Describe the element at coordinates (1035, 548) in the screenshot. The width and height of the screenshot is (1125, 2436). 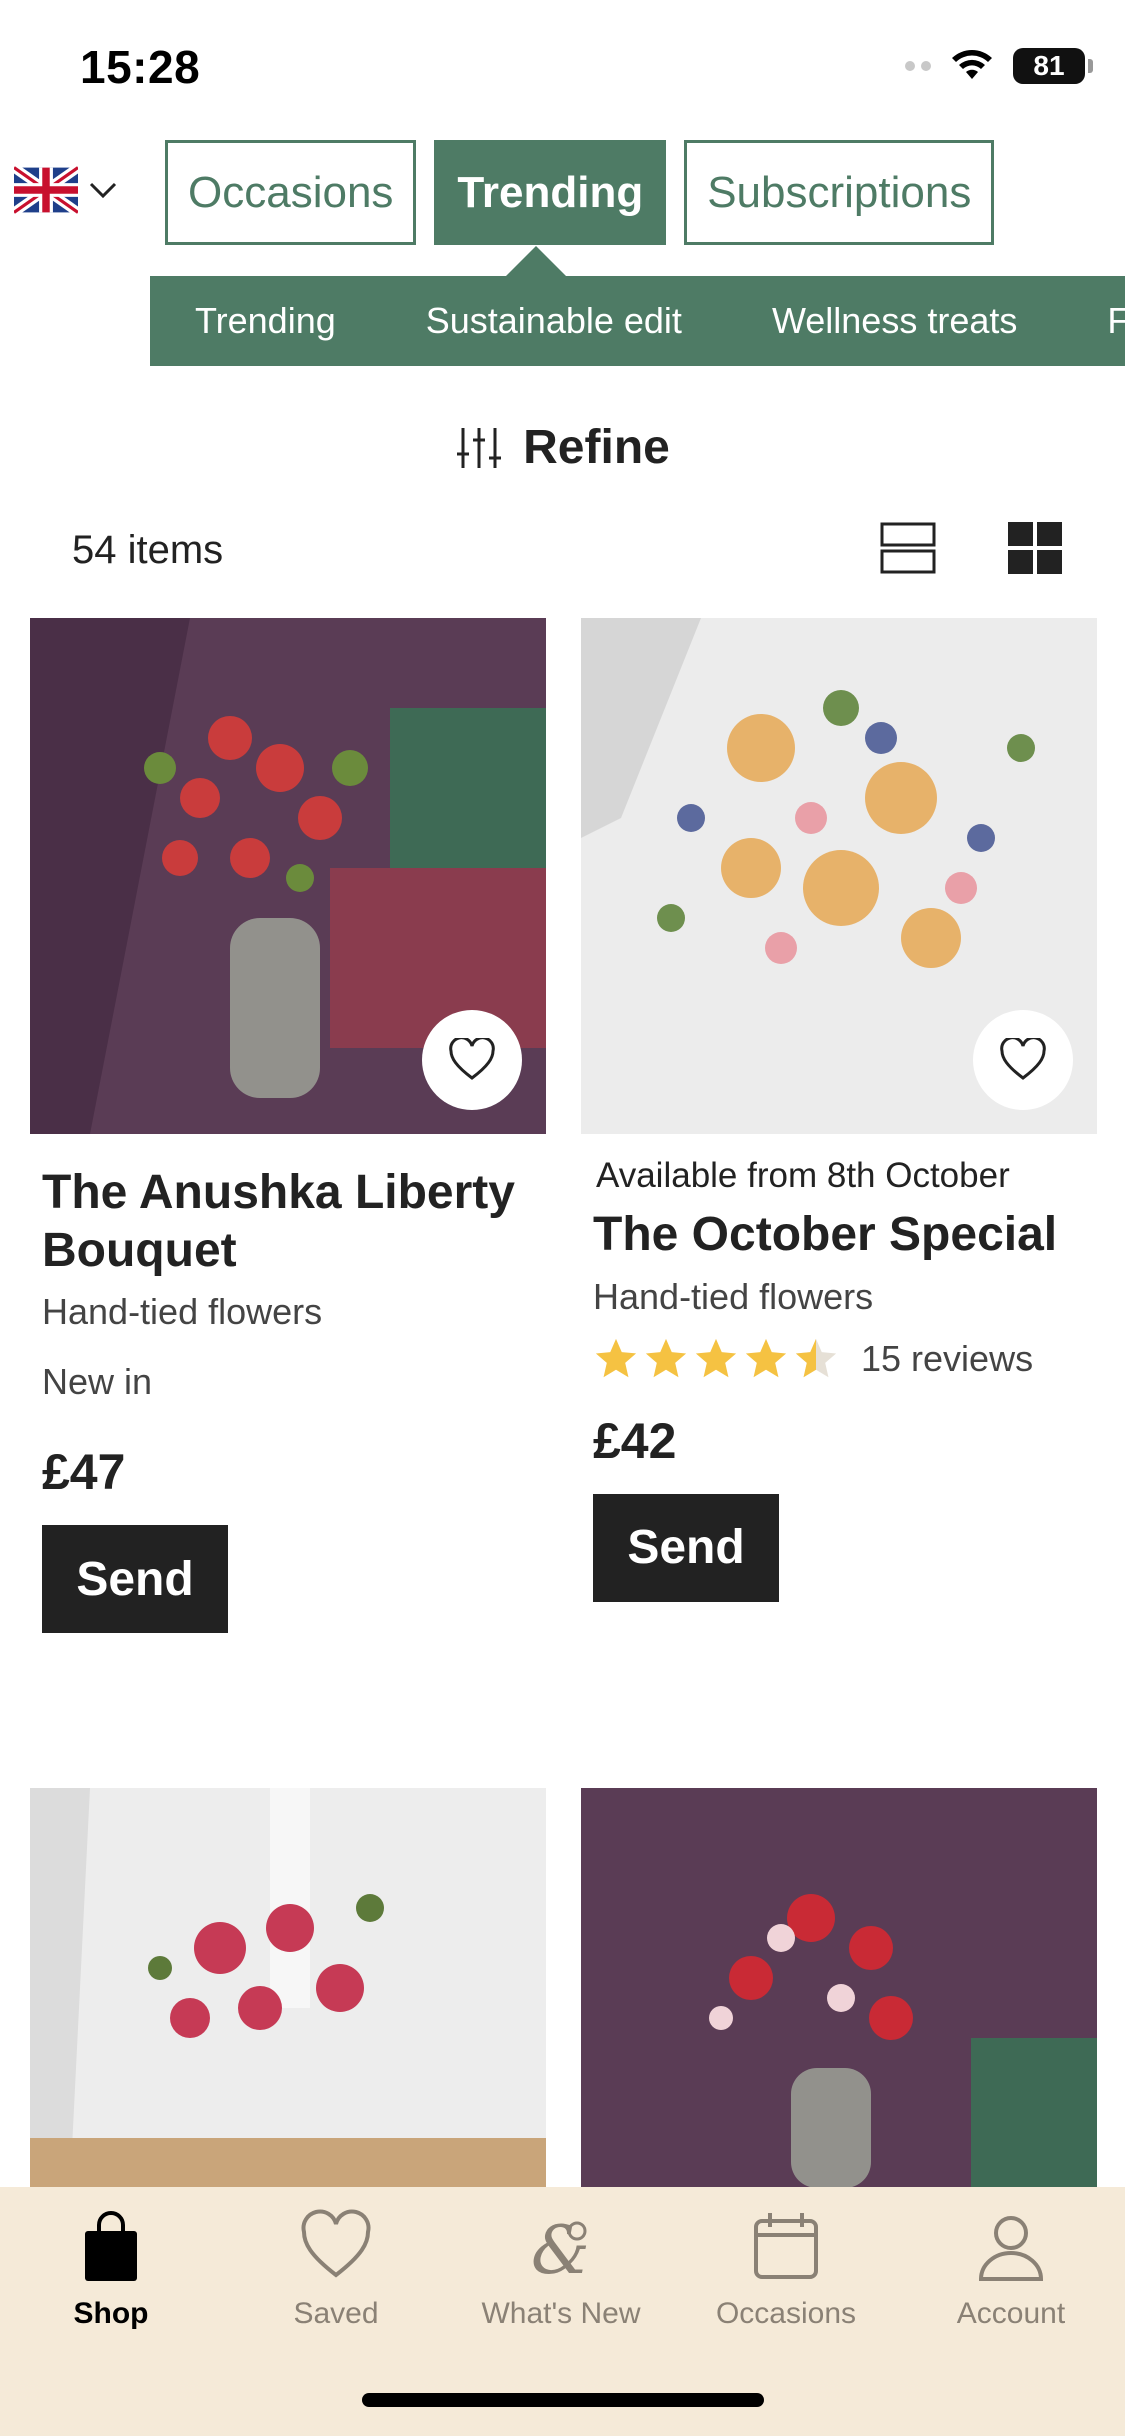
I see `grid-view-icon` at that location.